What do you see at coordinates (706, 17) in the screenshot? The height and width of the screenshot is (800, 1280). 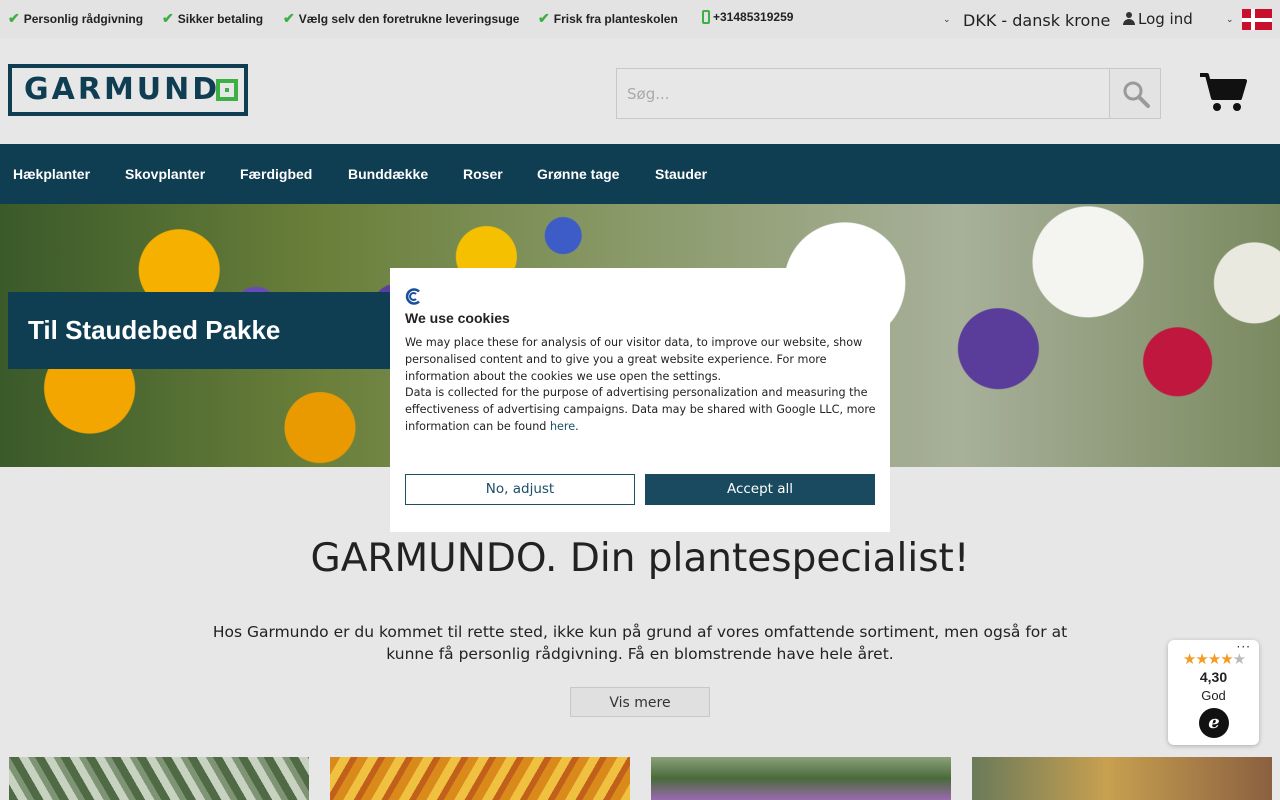 I see `phone-icon` at bounding box center [706, 17].